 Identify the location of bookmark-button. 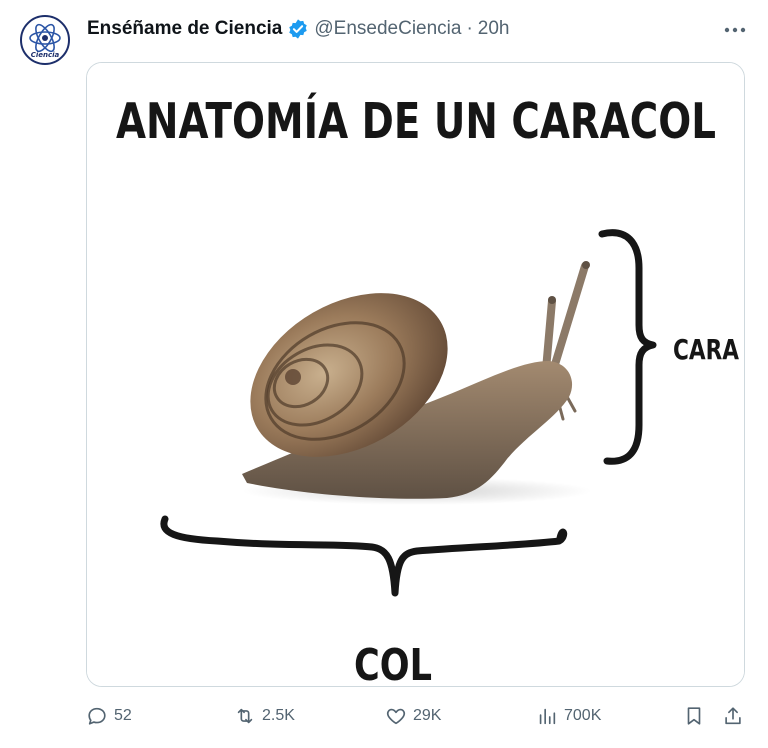
(694, 716).